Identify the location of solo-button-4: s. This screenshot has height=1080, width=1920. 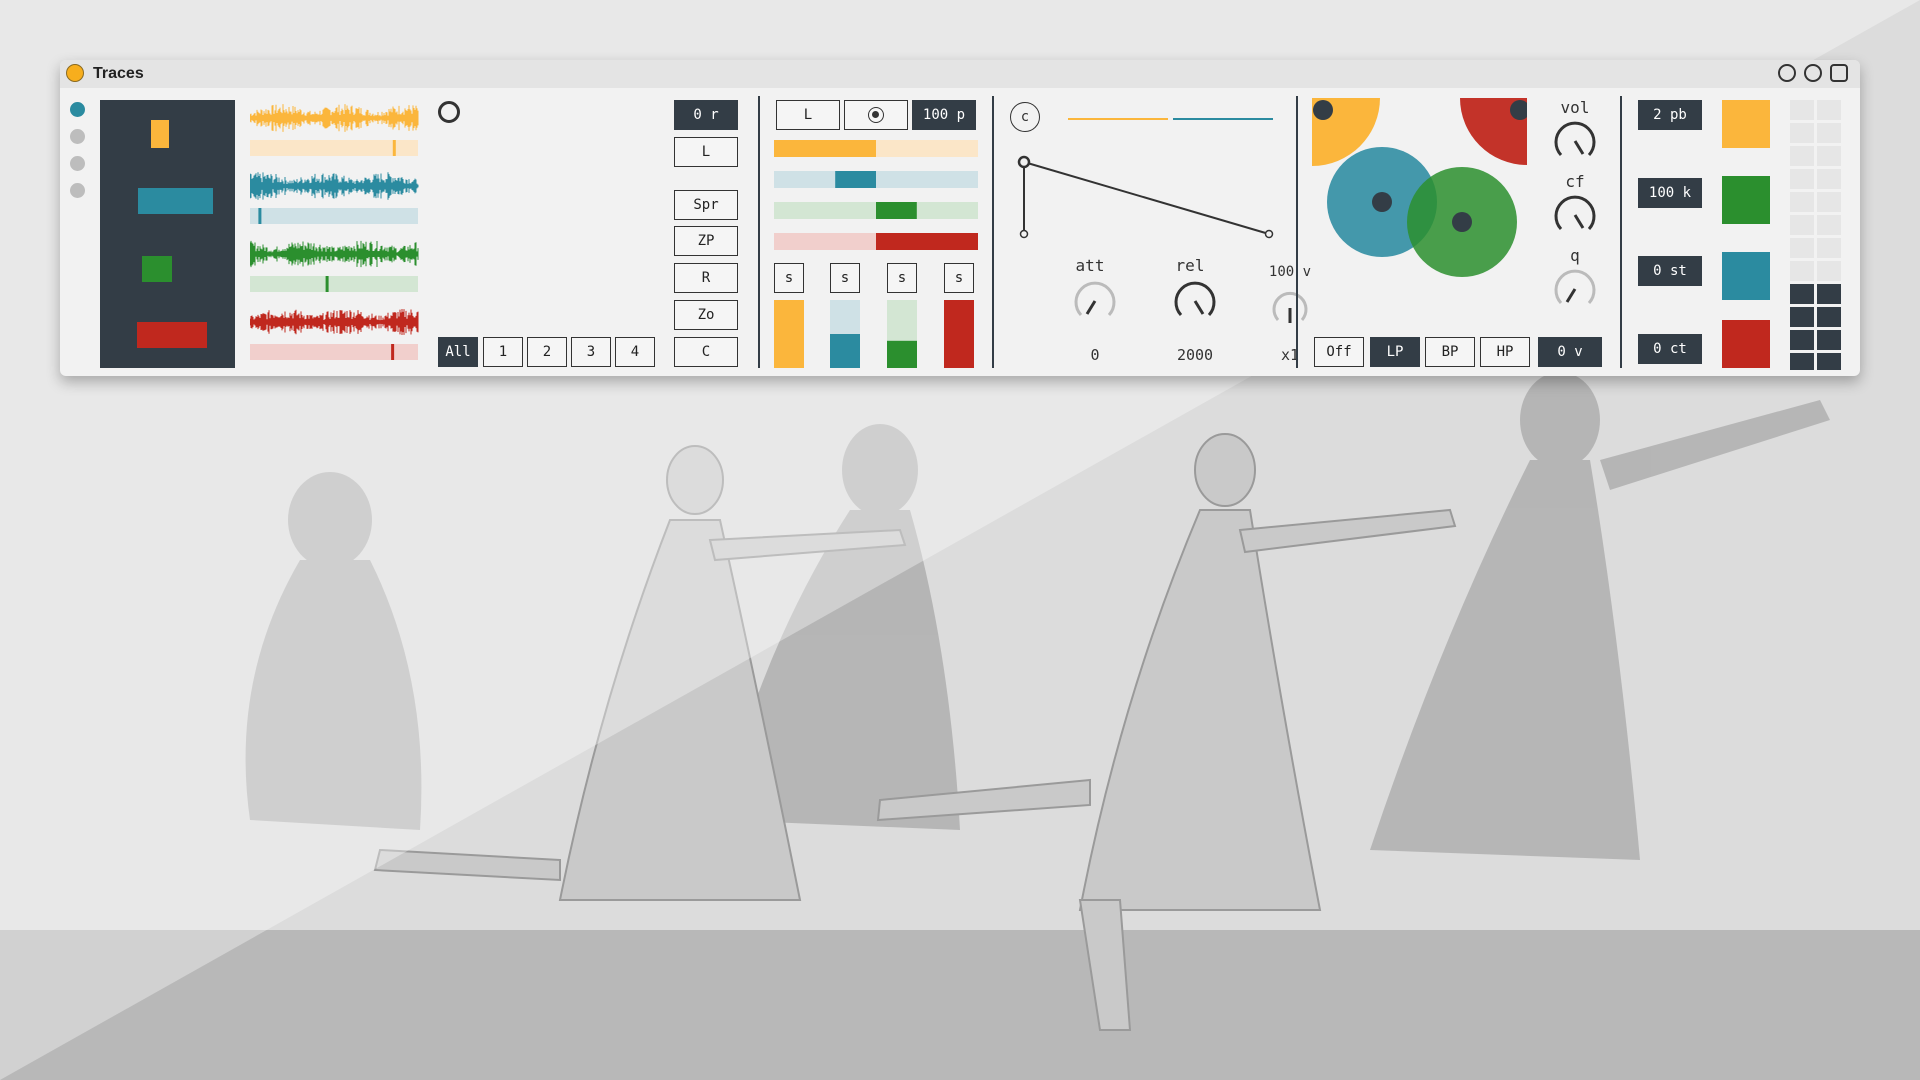
(959, 278).